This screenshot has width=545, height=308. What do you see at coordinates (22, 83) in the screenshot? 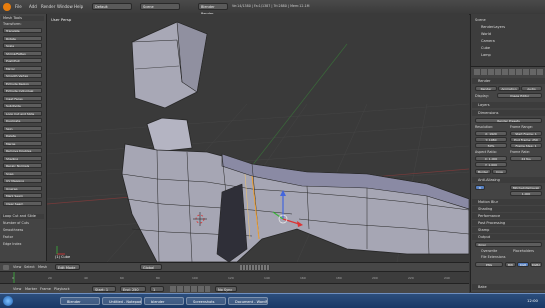
I see `tool-button: Extrude Region` at bounding box center [22, 83].